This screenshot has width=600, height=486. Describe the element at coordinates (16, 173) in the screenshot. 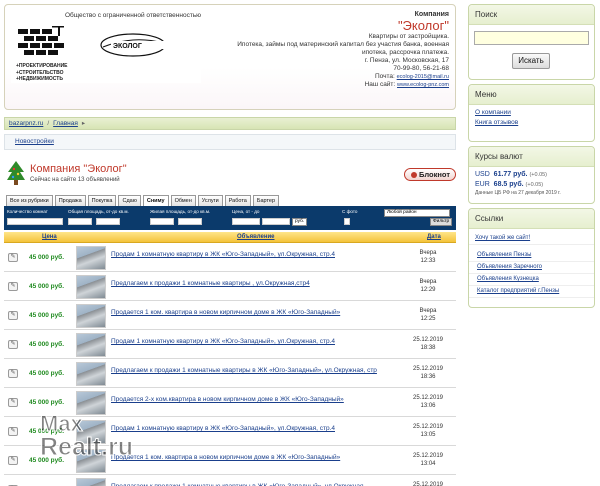

I see `christmas-tree-icon` at that location.